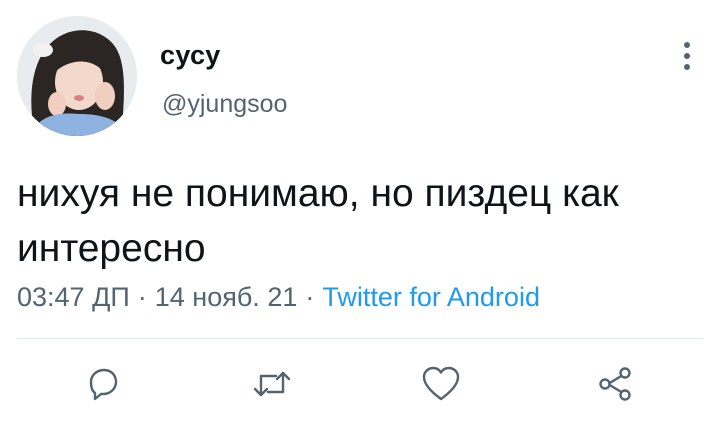 Image resolution: width=720 pixels, height=436 pixels. I want to click on more-options-button, so click(687, 56).